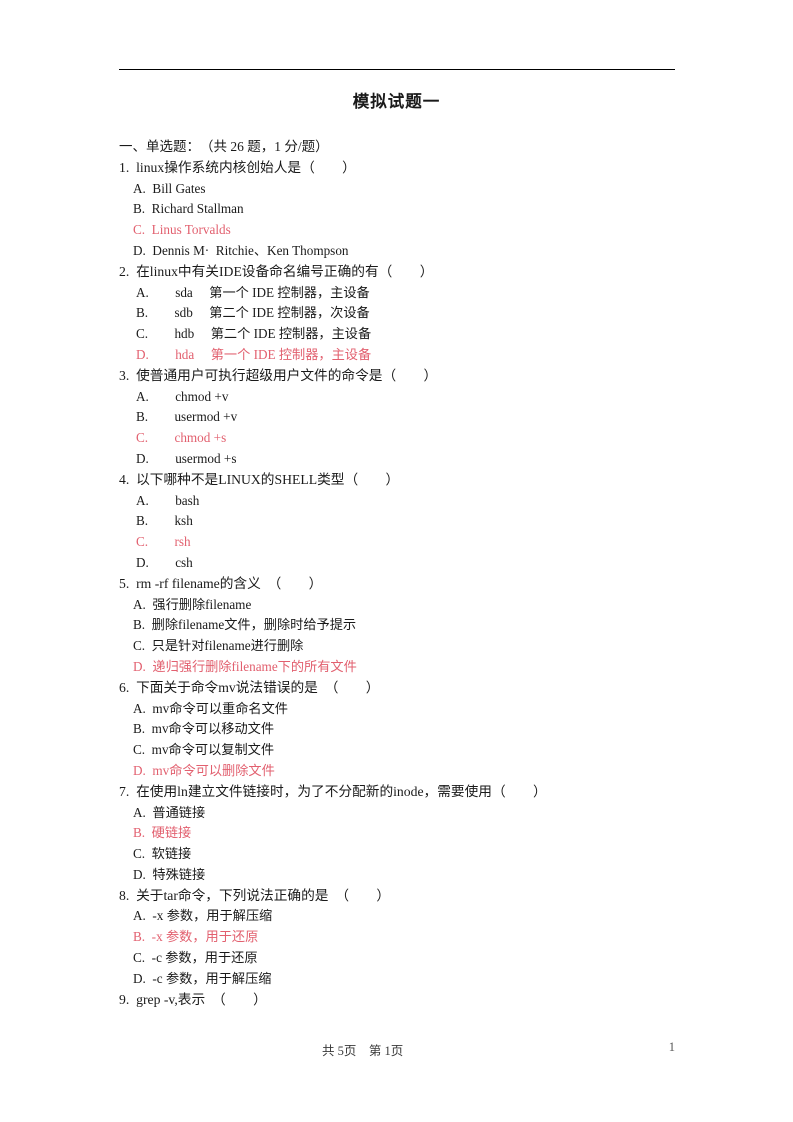 This screenshot has height=1122, width=793. What do you see at coordinates (249, 687) in the screenshot?
I see `question-stem: 6. 下面关于命令mv说法错误的是 （ ）` at bounding box center [249, 687].